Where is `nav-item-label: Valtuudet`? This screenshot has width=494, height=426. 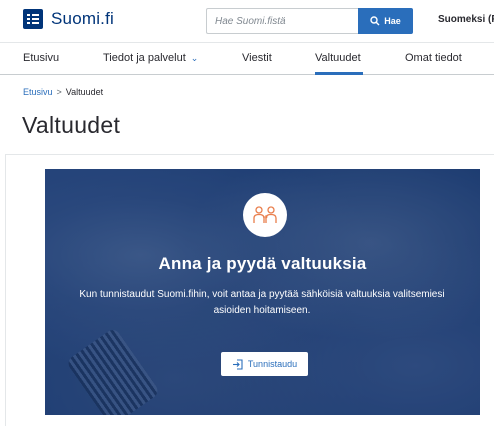
nav-item-label: Valtuudet is located at coordinates (338, 58).